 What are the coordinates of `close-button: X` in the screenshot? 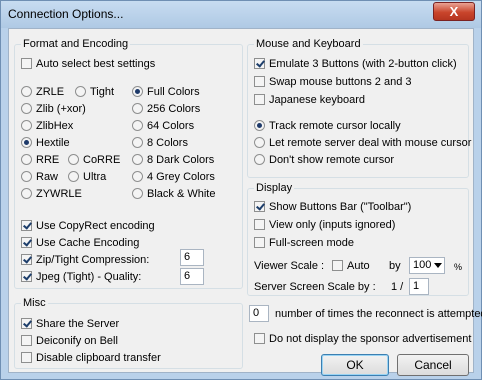 It's located at (454, 11).